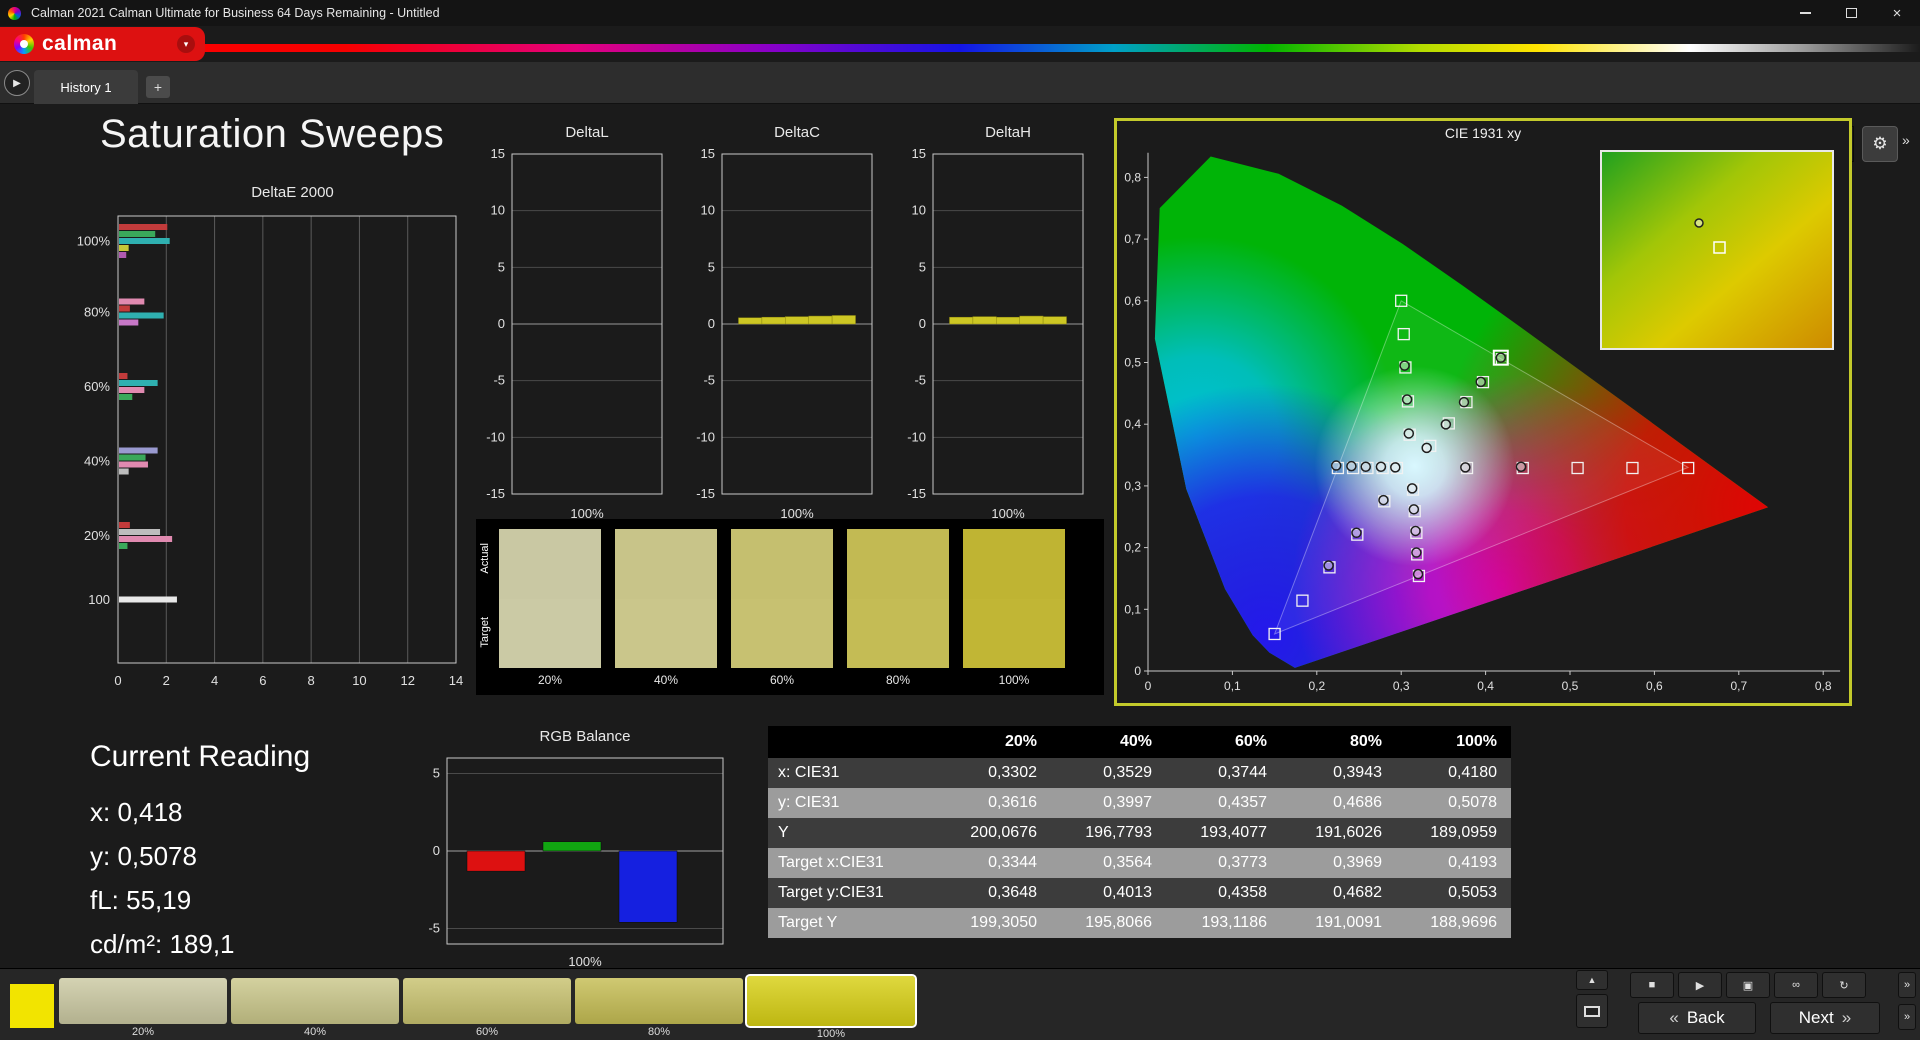  What do you see at coordinates (993, 893) in the screenshot?
I see `table-cell: 0,3648` at bounding box center [993, 893].